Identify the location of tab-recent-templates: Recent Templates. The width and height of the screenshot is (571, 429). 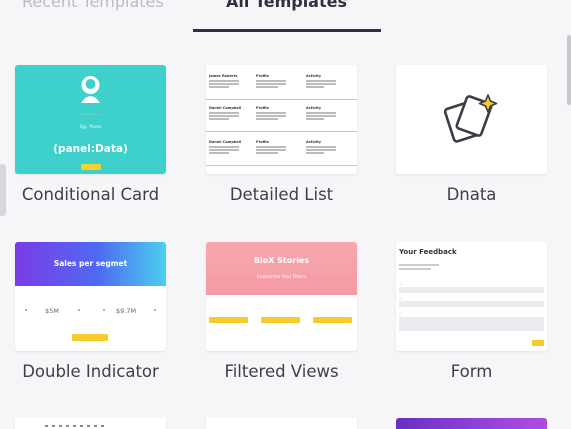
(93, 5).